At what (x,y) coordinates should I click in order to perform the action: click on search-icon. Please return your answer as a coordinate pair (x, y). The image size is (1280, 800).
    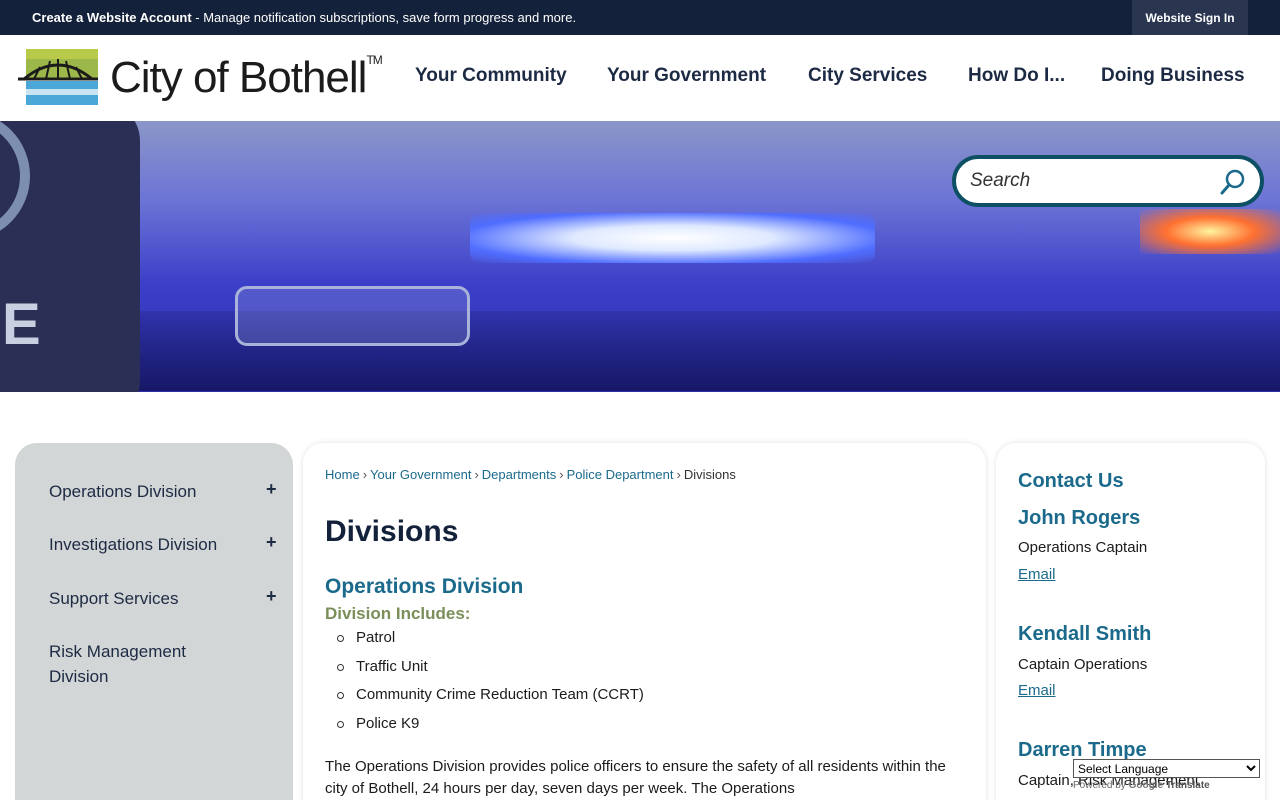
    Looking at the image, I should click on (1233, 182).